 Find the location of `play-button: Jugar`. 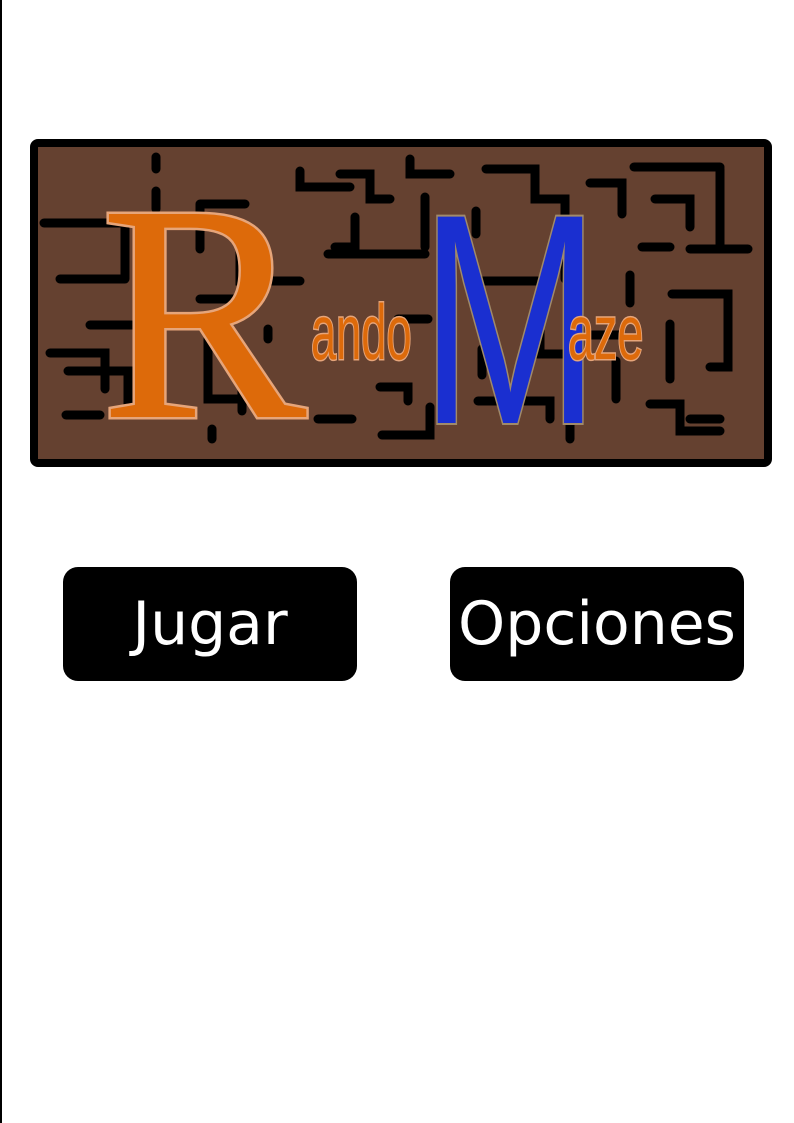

play-button: Jugar is located at coordinates (210, 624).